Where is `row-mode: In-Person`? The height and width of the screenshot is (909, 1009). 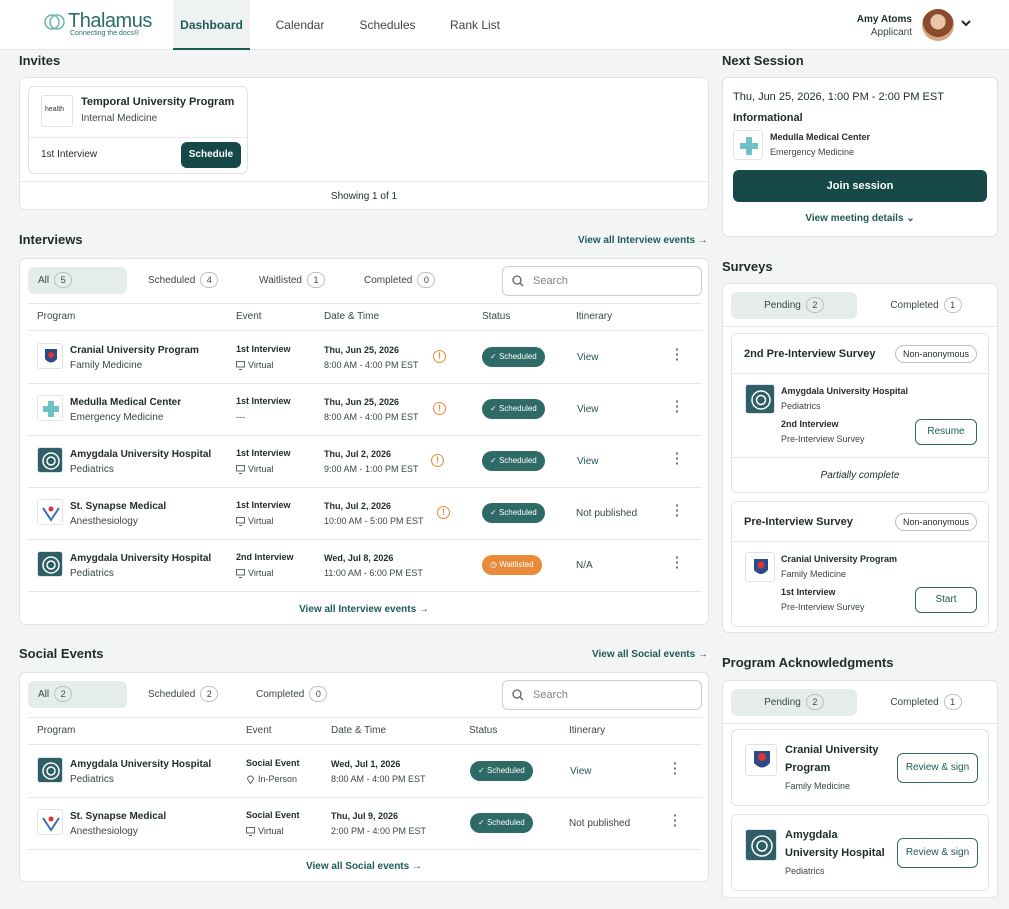 row-mode: In-Person is located at coordinates (278, 779).